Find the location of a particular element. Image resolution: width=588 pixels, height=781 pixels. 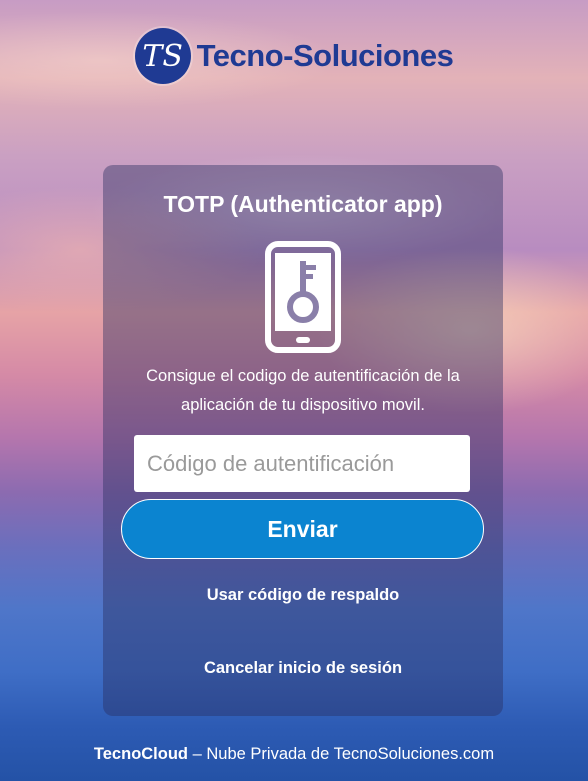

brand-logo: TS Tecno-Soluciones is located at coordinates (294, 56).